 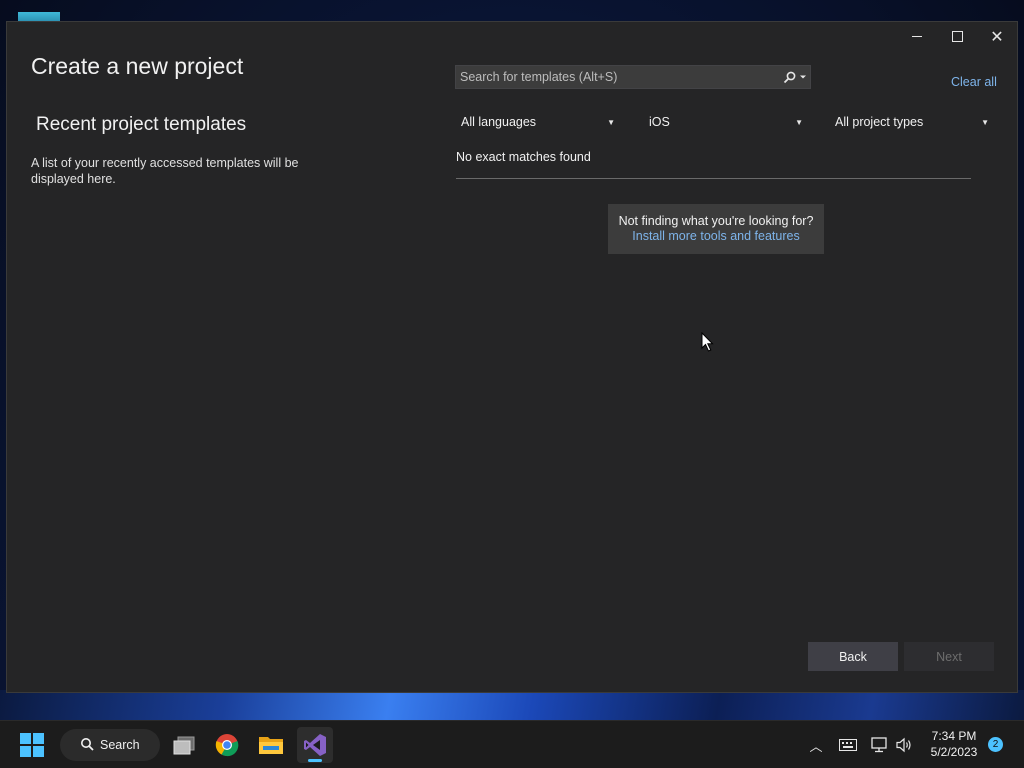 I want to click on network-icon, so click(x=879, y=745).